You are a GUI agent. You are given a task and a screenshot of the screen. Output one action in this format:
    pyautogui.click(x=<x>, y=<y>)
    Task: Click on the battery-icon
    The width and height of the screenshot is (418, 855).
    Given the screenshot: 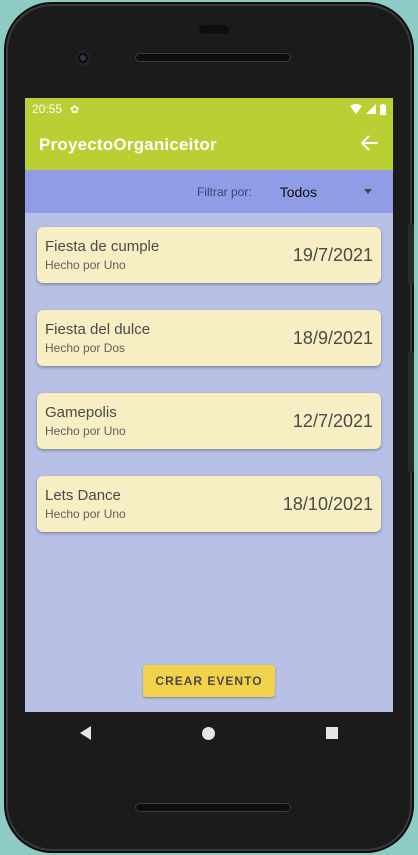 What is the action you would take?
    pyautogui.click(x=383, y=109)
    